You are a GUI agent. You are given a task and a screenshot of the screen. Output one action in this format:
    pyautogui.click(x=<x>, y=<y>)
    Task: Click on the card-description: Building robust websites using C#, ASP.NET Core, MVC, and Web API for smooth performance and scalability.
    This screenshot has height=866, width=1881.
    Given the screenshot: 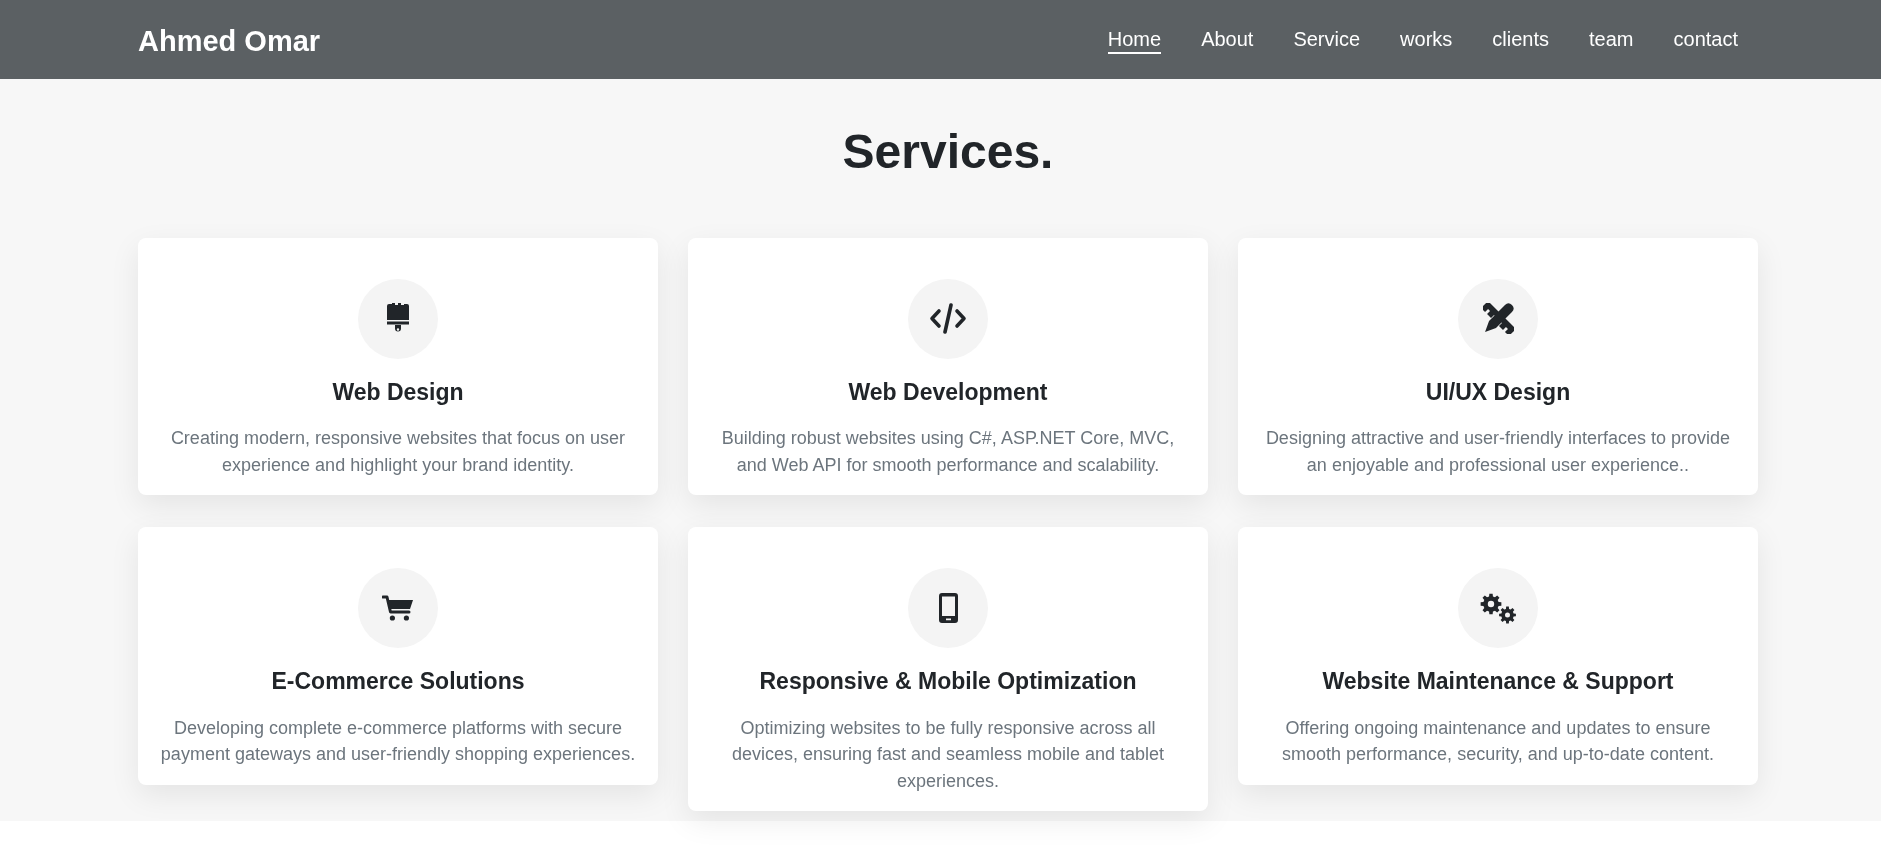 What is the action you would take?
    pyautogui.click(x=948, y=452)
    